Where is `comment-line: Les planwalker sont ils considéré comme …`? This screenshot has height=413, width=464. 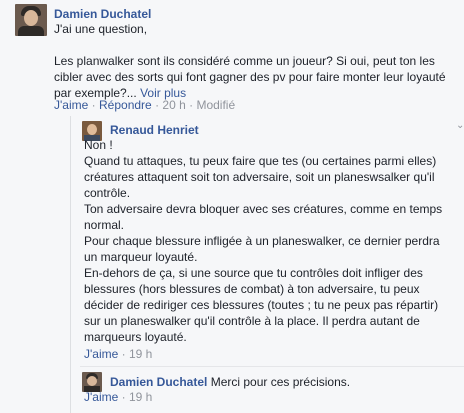
comment-line: Les planwalker sont ils considéré comme … is located at coordinates (244, 61).